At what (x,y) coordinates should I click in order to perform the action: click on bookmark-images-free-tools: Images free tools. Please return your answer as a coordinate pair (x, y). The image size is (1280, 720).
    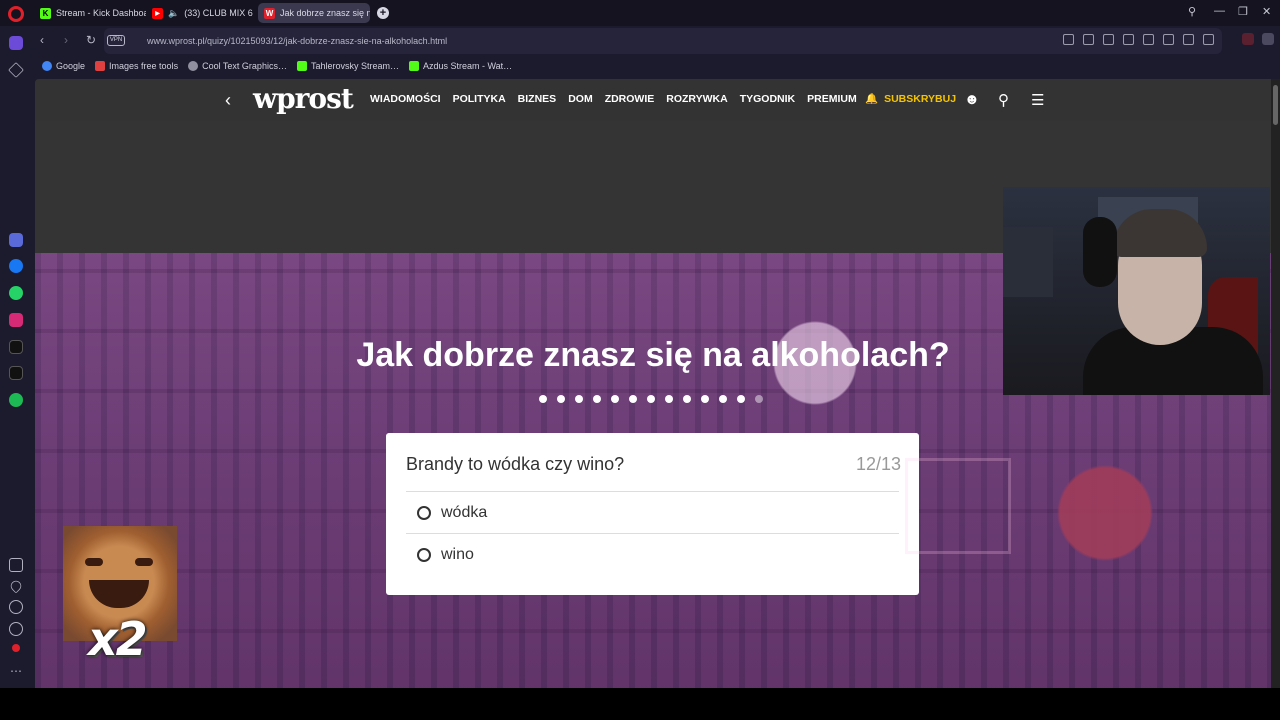
    Looking at the image, I should click on (136, 66).